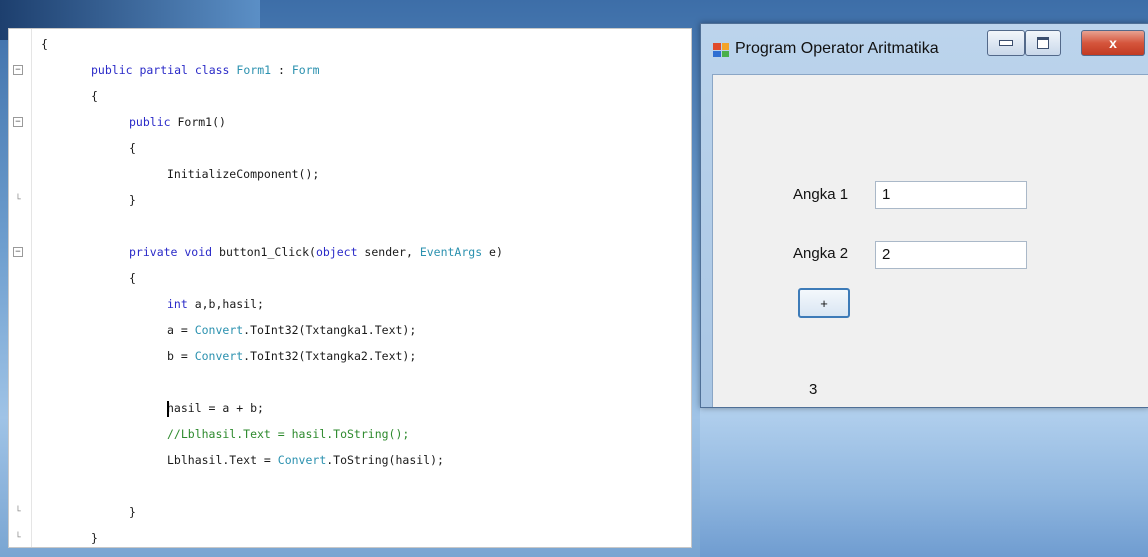 The width and height of the screenshot is (1148, 557). Describe the element at coordinates (225, 304) in the screenshot. I see `code-token: a,b,hasil;` at that location.